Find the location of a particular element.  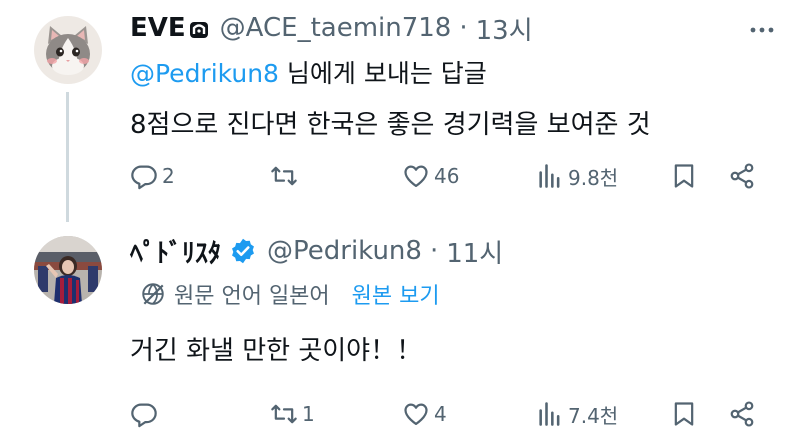

handle: @Pedrikun8 is located at coordinates (344, 251).